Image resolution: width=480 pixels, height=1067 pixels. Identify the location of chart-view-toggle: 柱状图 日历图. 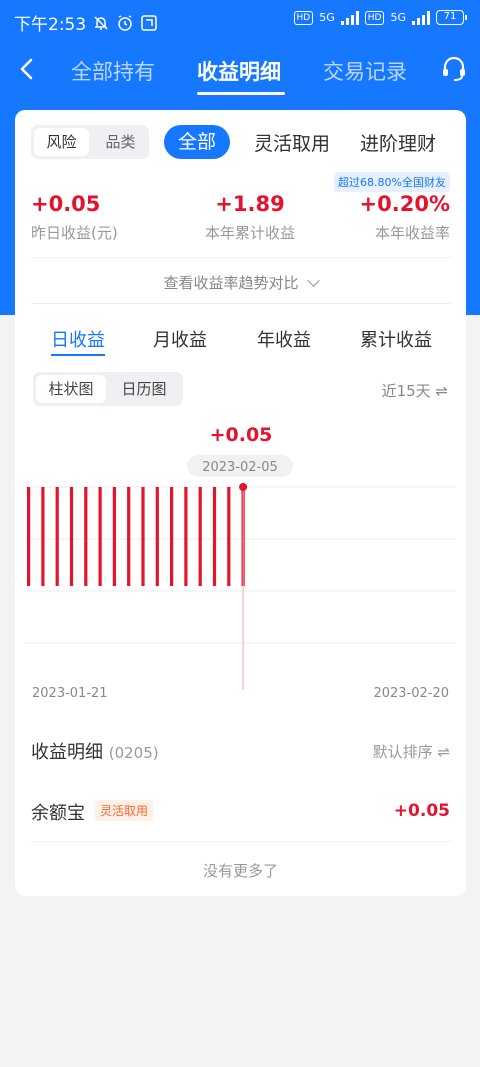
(108, 389).